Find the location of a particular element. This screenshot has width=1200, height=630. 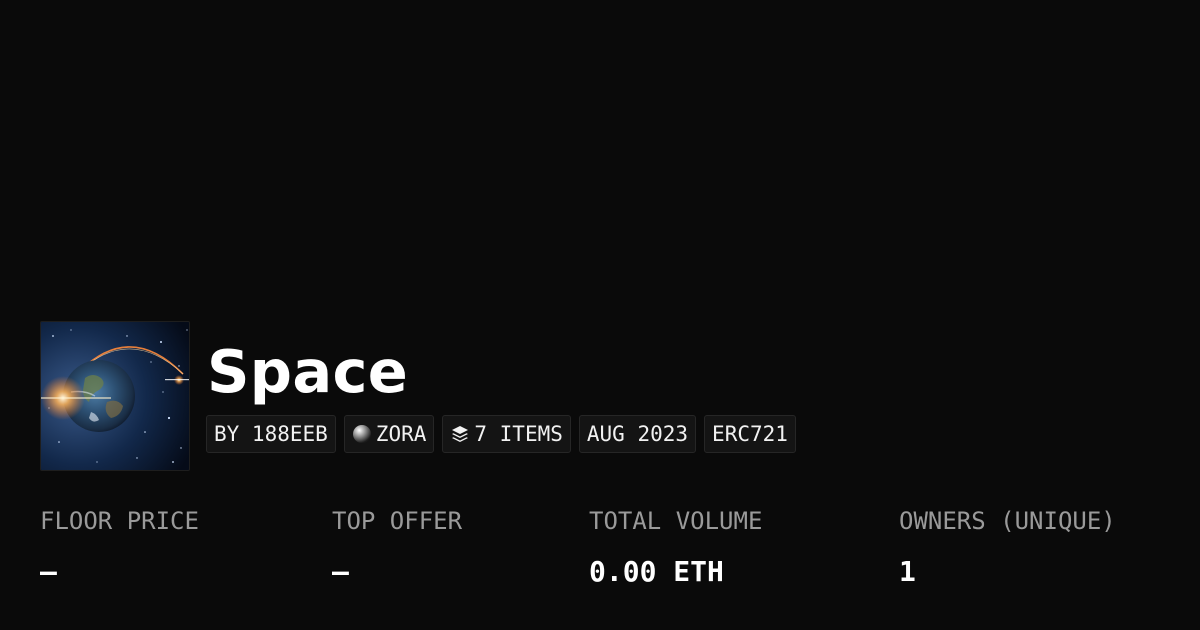

owners-stat: OWNERS (UNIQUE) 1 is located at coordinates (1007, 547).